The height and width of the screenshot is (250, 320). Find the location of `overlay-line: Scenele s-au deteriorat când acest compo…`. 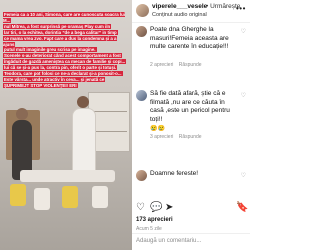

overlay-line: Scenele s-au deteriorat când acest compo… is located at coordinates (62, 56).